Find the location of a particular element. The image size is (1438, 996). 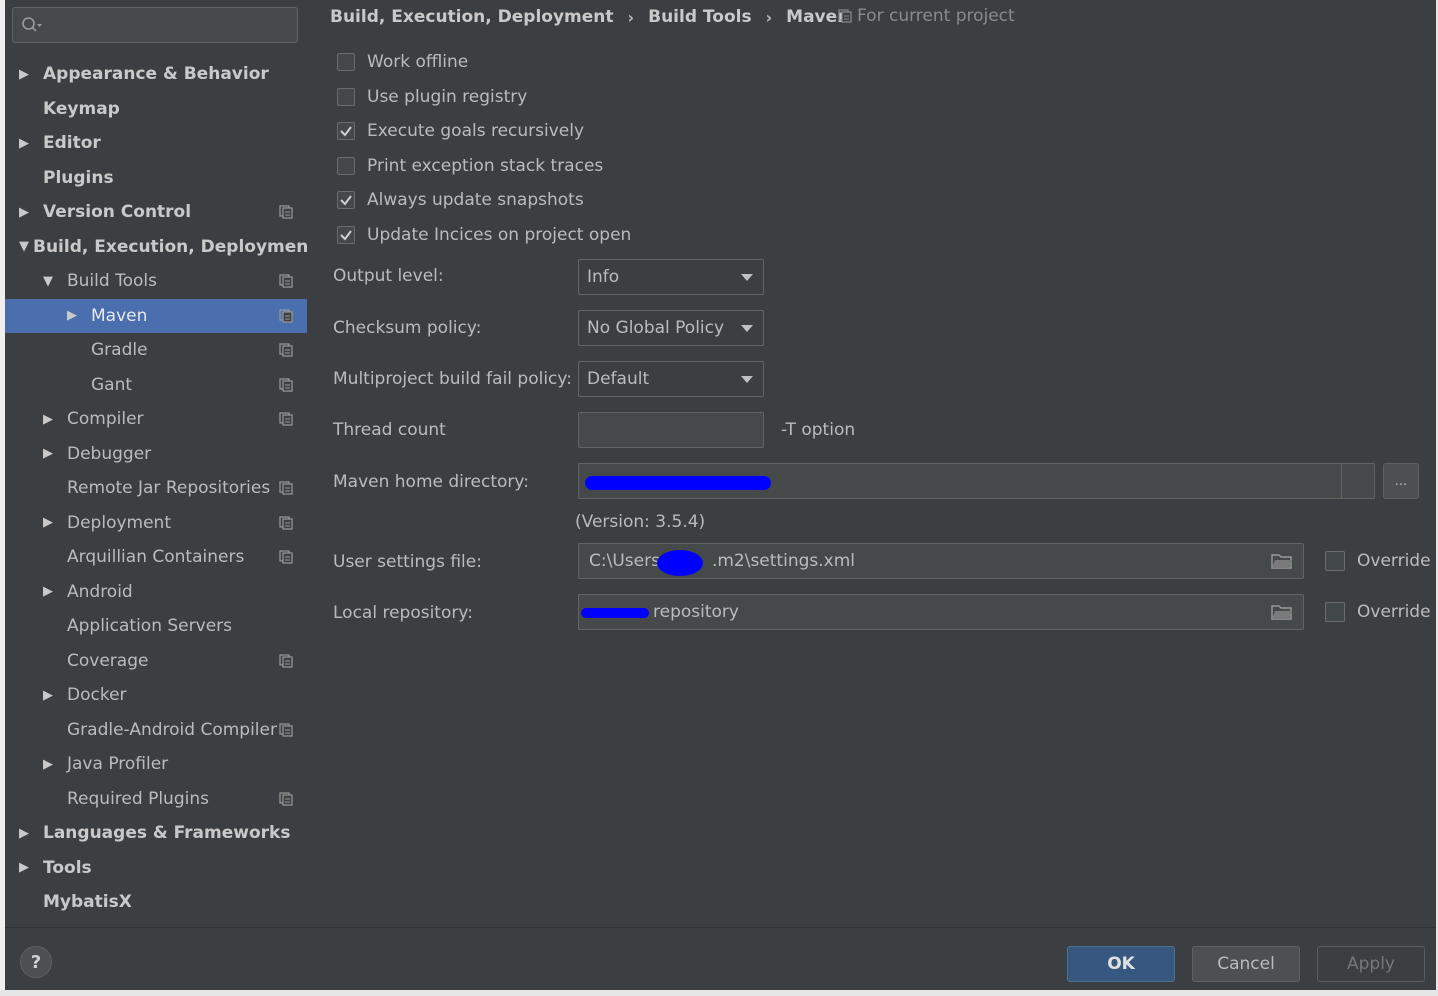

tree-item-arquillian-containers: Arquillian Containers is located at coordinates (156, 557).